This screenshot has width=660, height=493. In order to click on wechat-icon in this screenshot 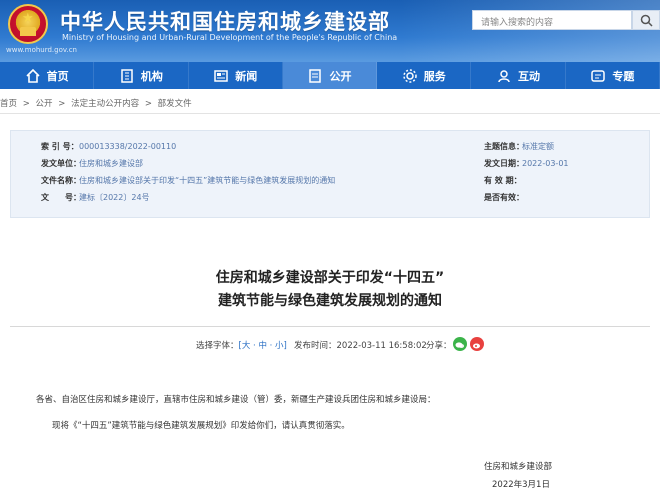, I will do `click(460, 345)`.